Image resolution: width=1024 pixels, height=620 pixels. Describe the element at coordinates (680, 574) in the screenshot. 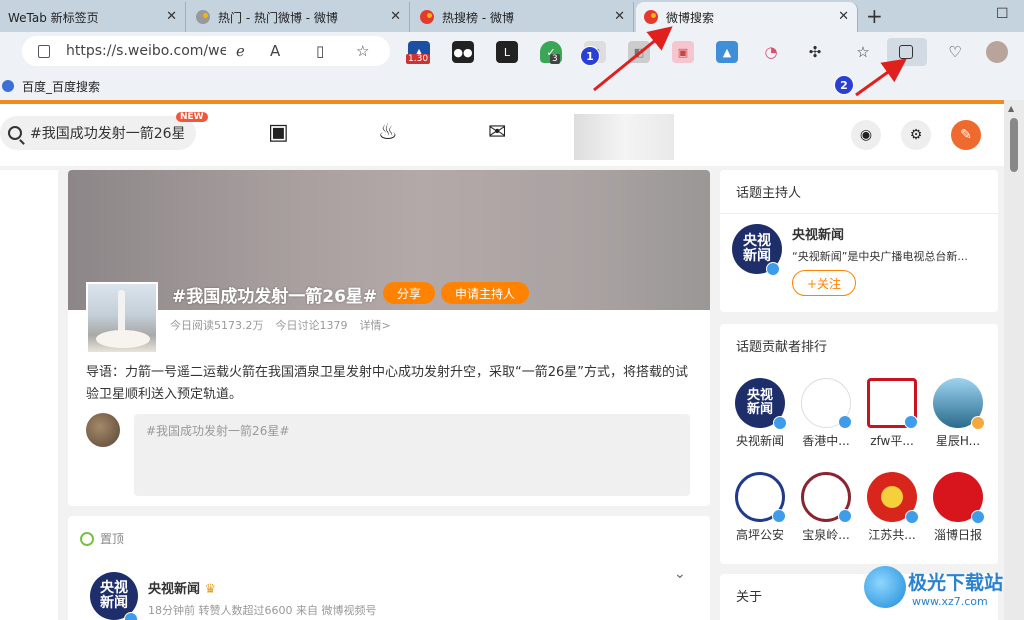

I see `chevron-down-icon: ⌄` at that location.